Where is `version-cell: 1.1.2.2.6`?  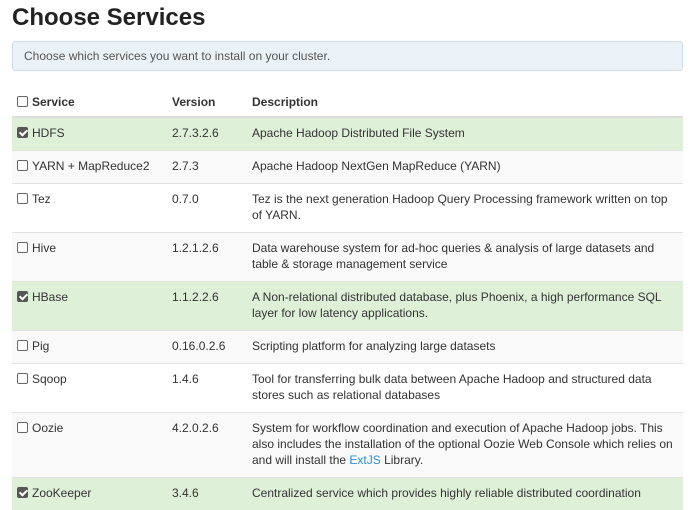 version-cell: 1.1.2.2.6 is located at coordinates (207, 306).